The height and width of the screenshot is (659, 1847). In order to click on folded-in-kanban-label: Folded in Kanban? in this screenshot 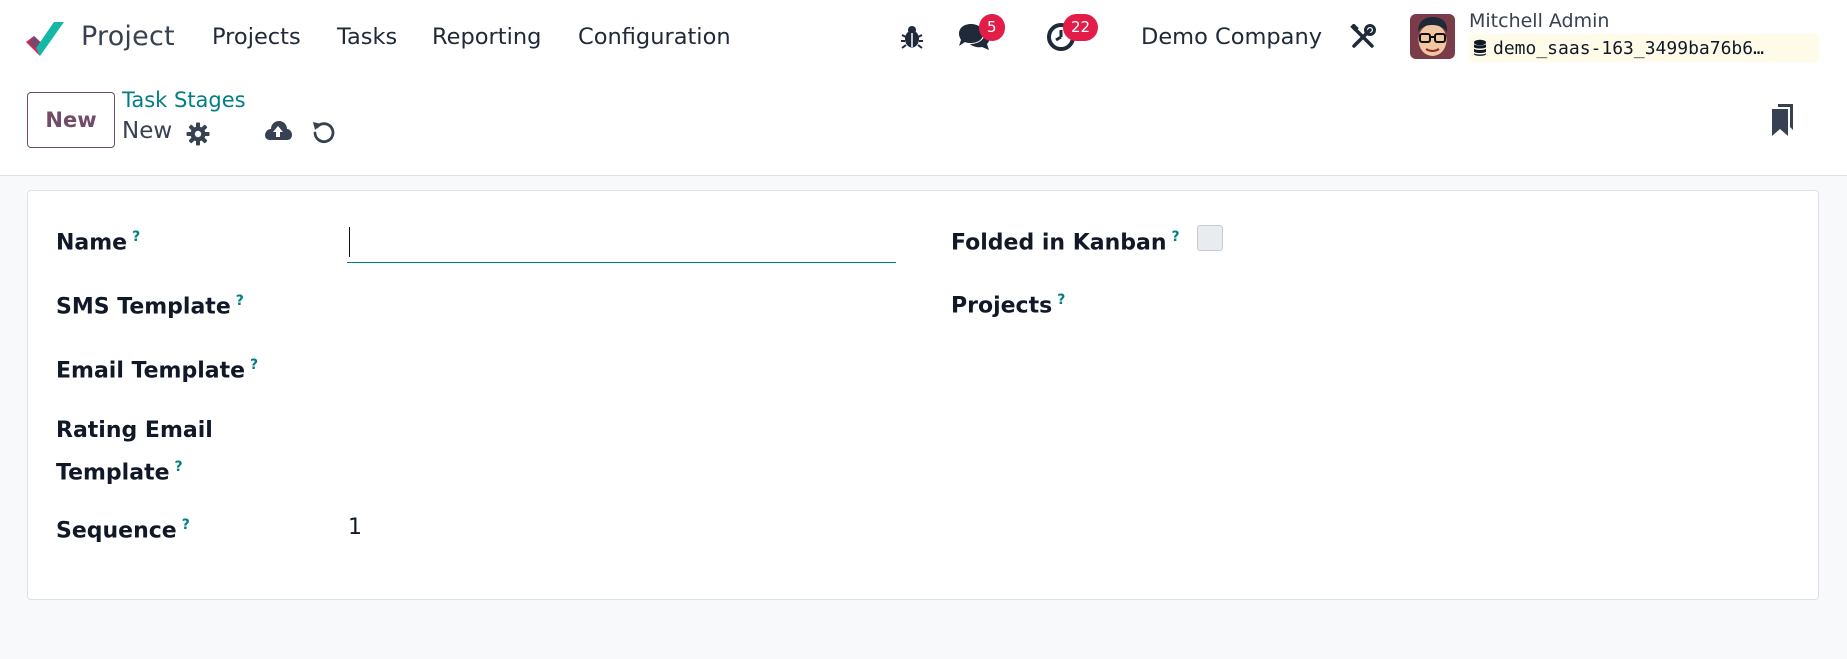, I will do `click(1065, 240)`.